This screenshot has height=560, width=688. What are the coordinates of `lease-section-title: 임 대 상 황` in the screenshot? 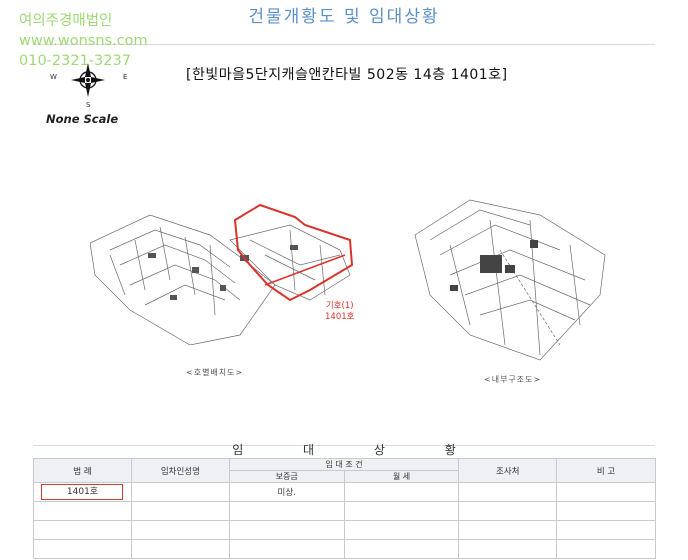 It's located at (358, 450).